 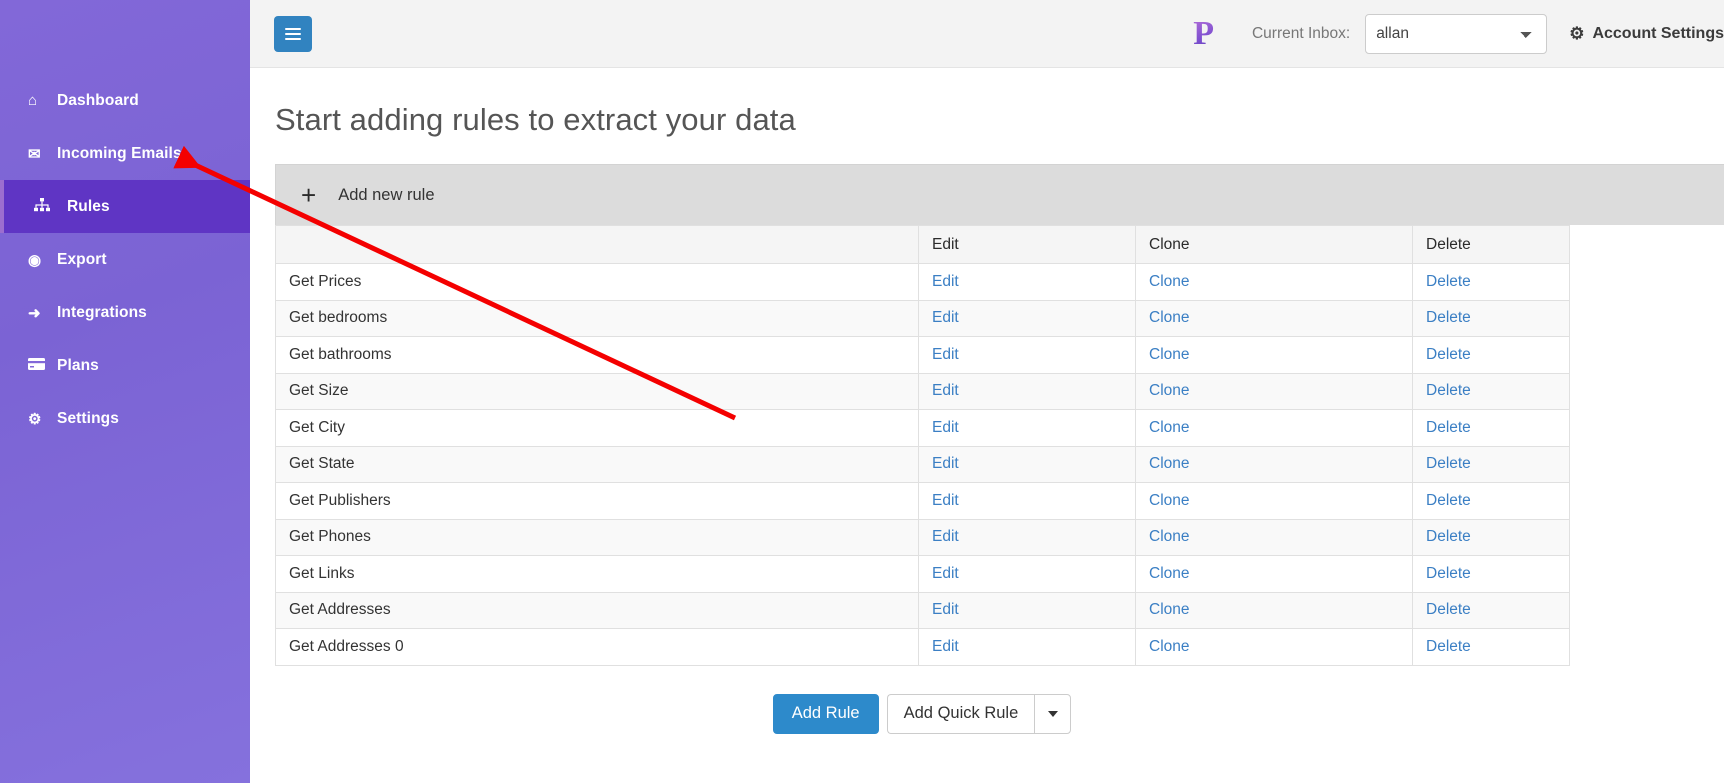 I want to click on hamburger-icon, so click(x=293, y=33).